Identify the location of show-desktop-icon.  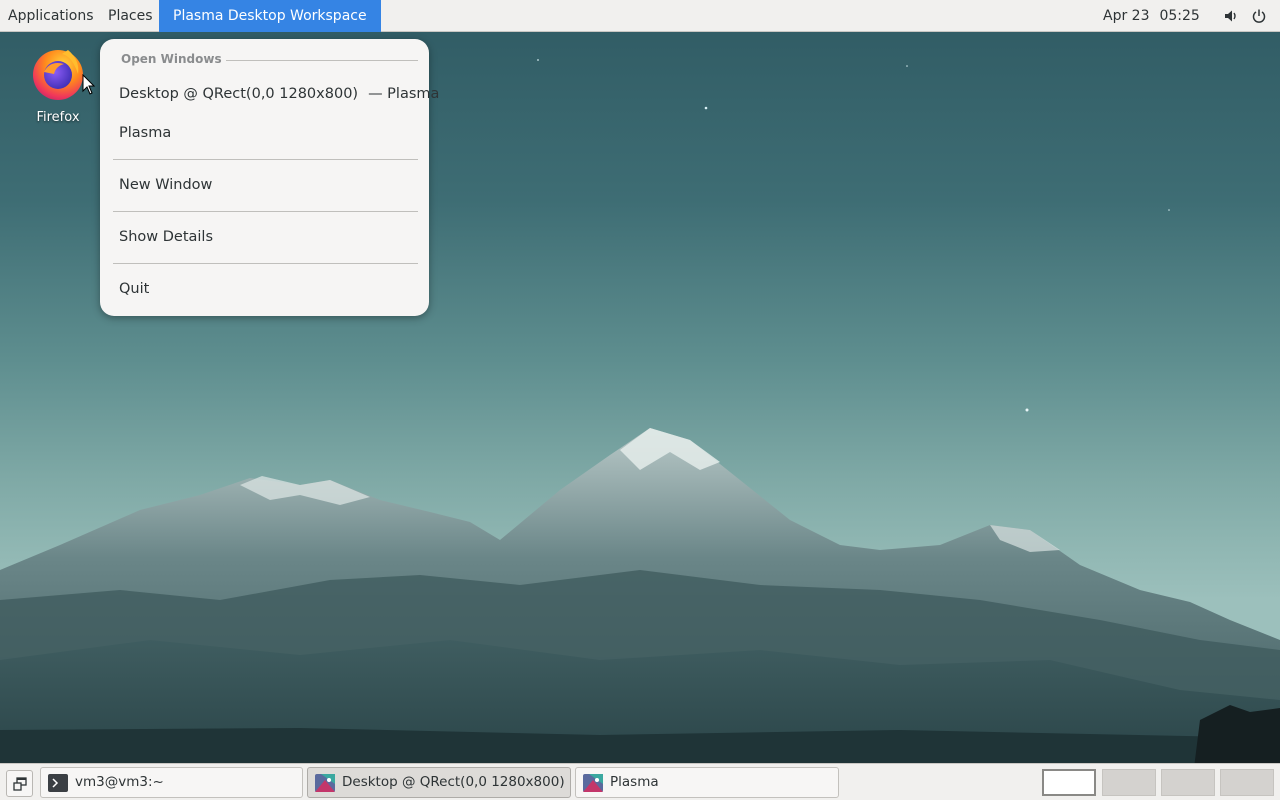
(20, 784).